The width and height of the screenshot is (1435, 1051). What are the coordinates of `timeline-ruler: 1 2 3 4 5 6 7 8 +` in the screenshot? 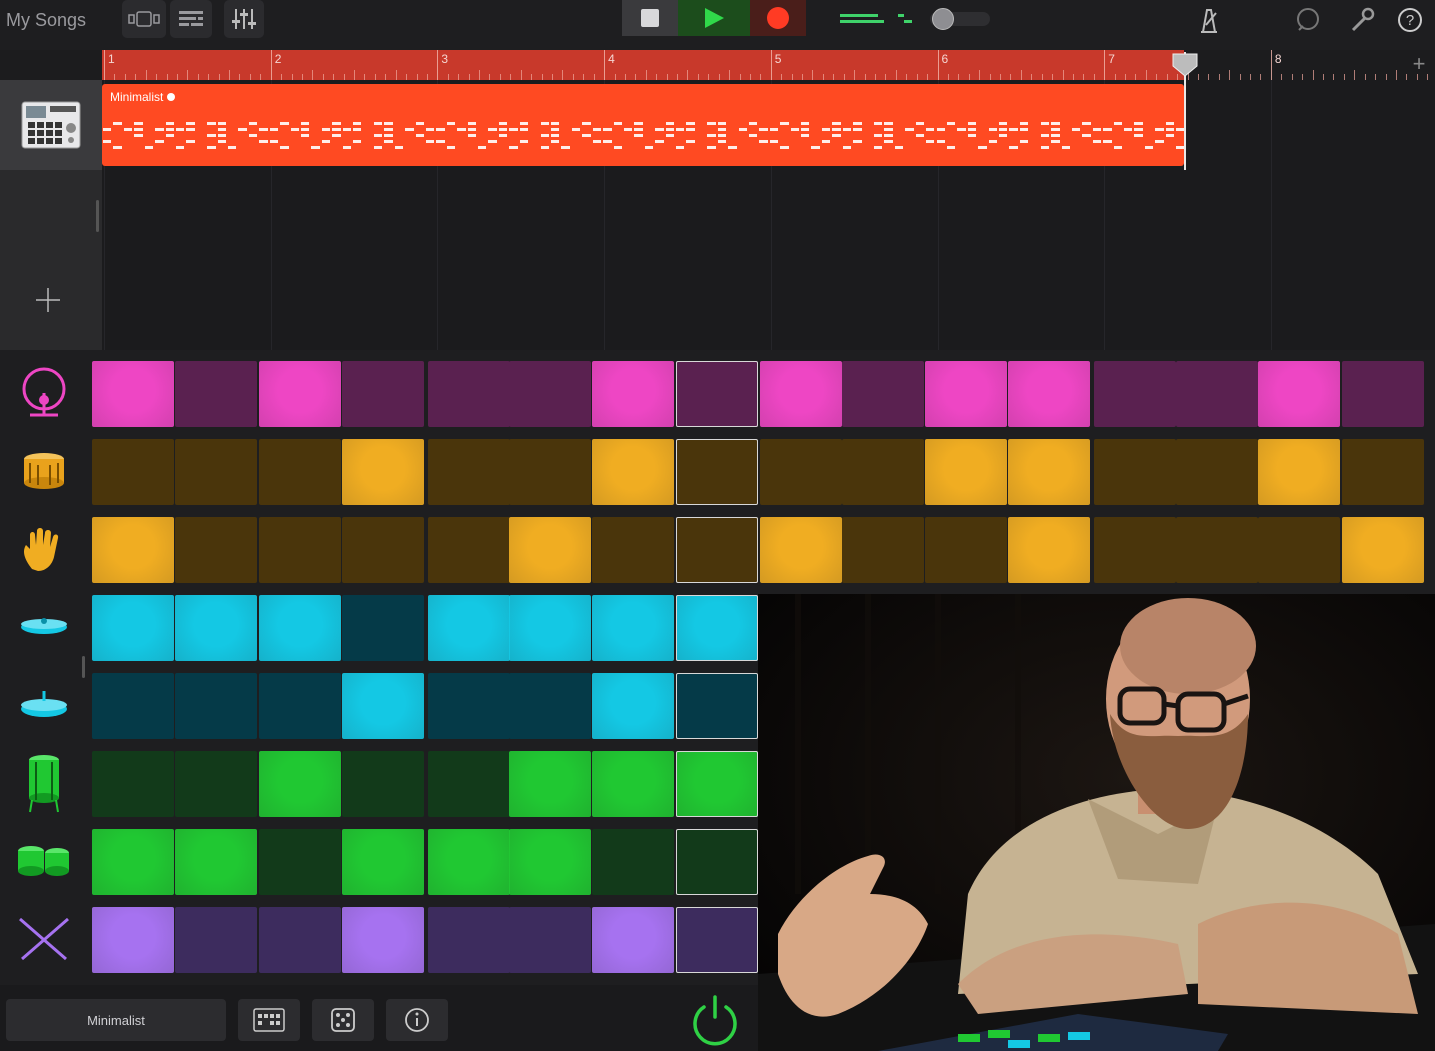 It's located at (768, 65).